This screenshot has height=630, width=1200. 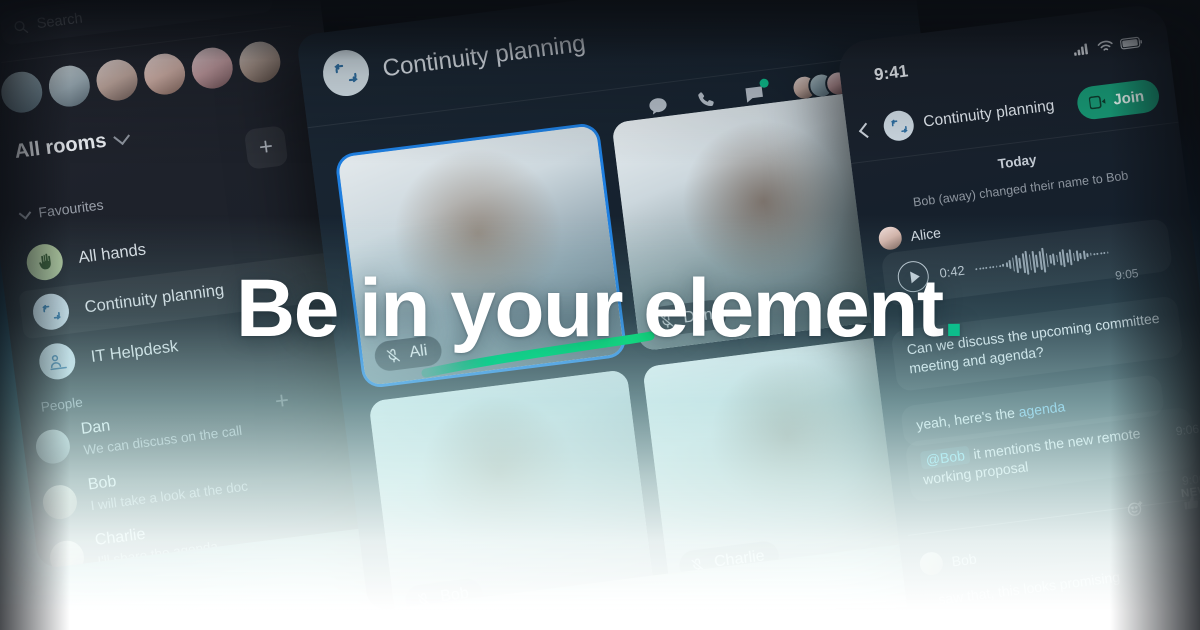 I want to click on battery-icon, so click(x=1131, y=43).